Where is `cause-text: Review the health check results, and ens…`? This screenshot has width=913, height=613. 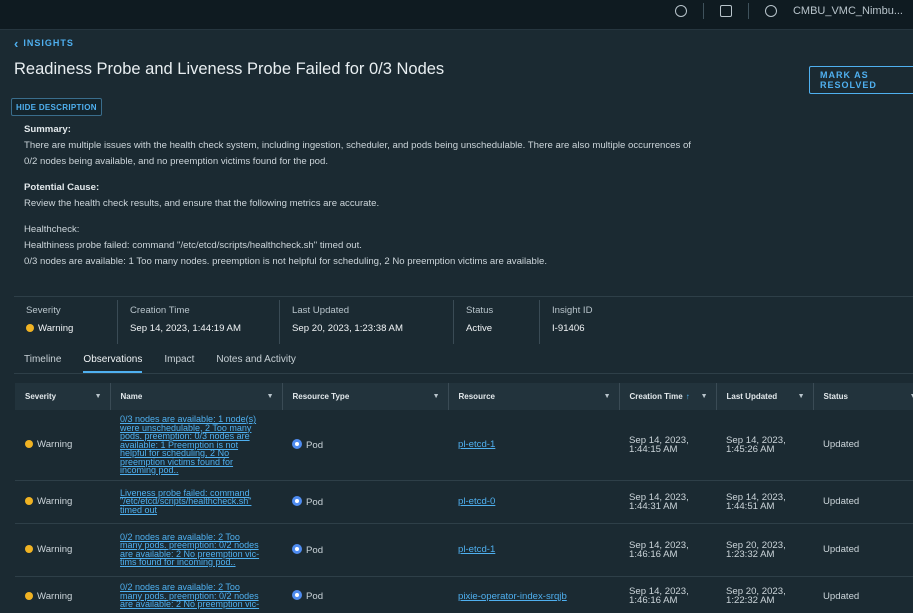 cause-text: Review the health check results, and ens… is located at coordinates (202, 203).